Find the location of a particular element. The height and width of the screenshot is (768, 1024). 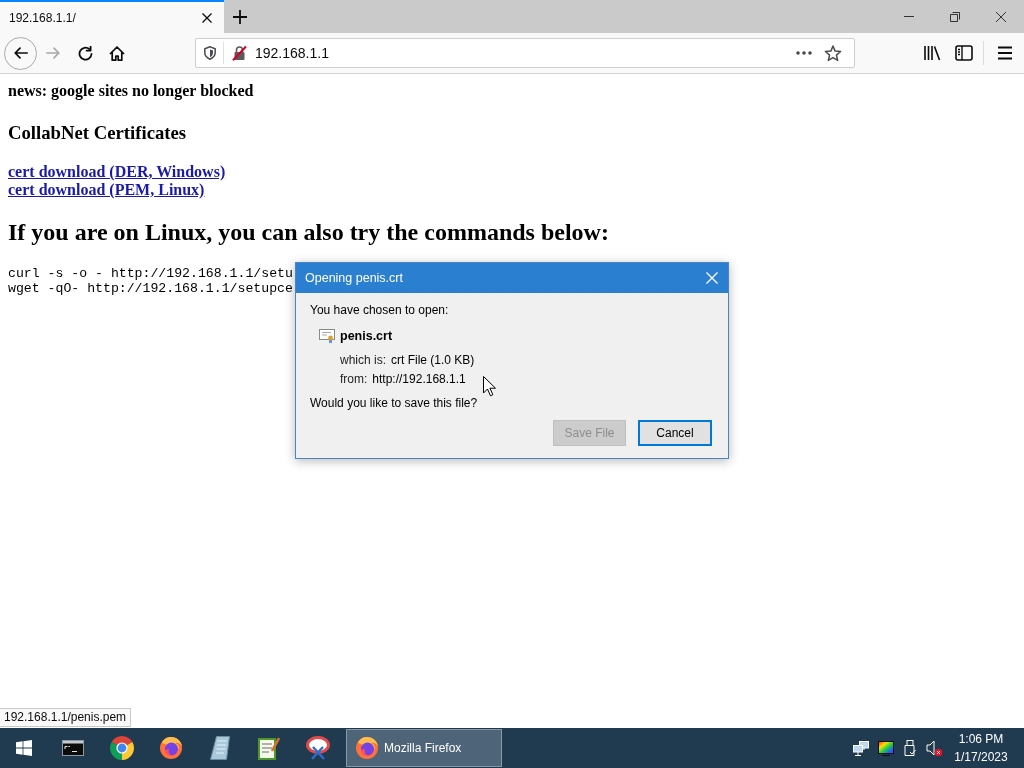

forward-arrow-icon is located at coordinates (53, 53).